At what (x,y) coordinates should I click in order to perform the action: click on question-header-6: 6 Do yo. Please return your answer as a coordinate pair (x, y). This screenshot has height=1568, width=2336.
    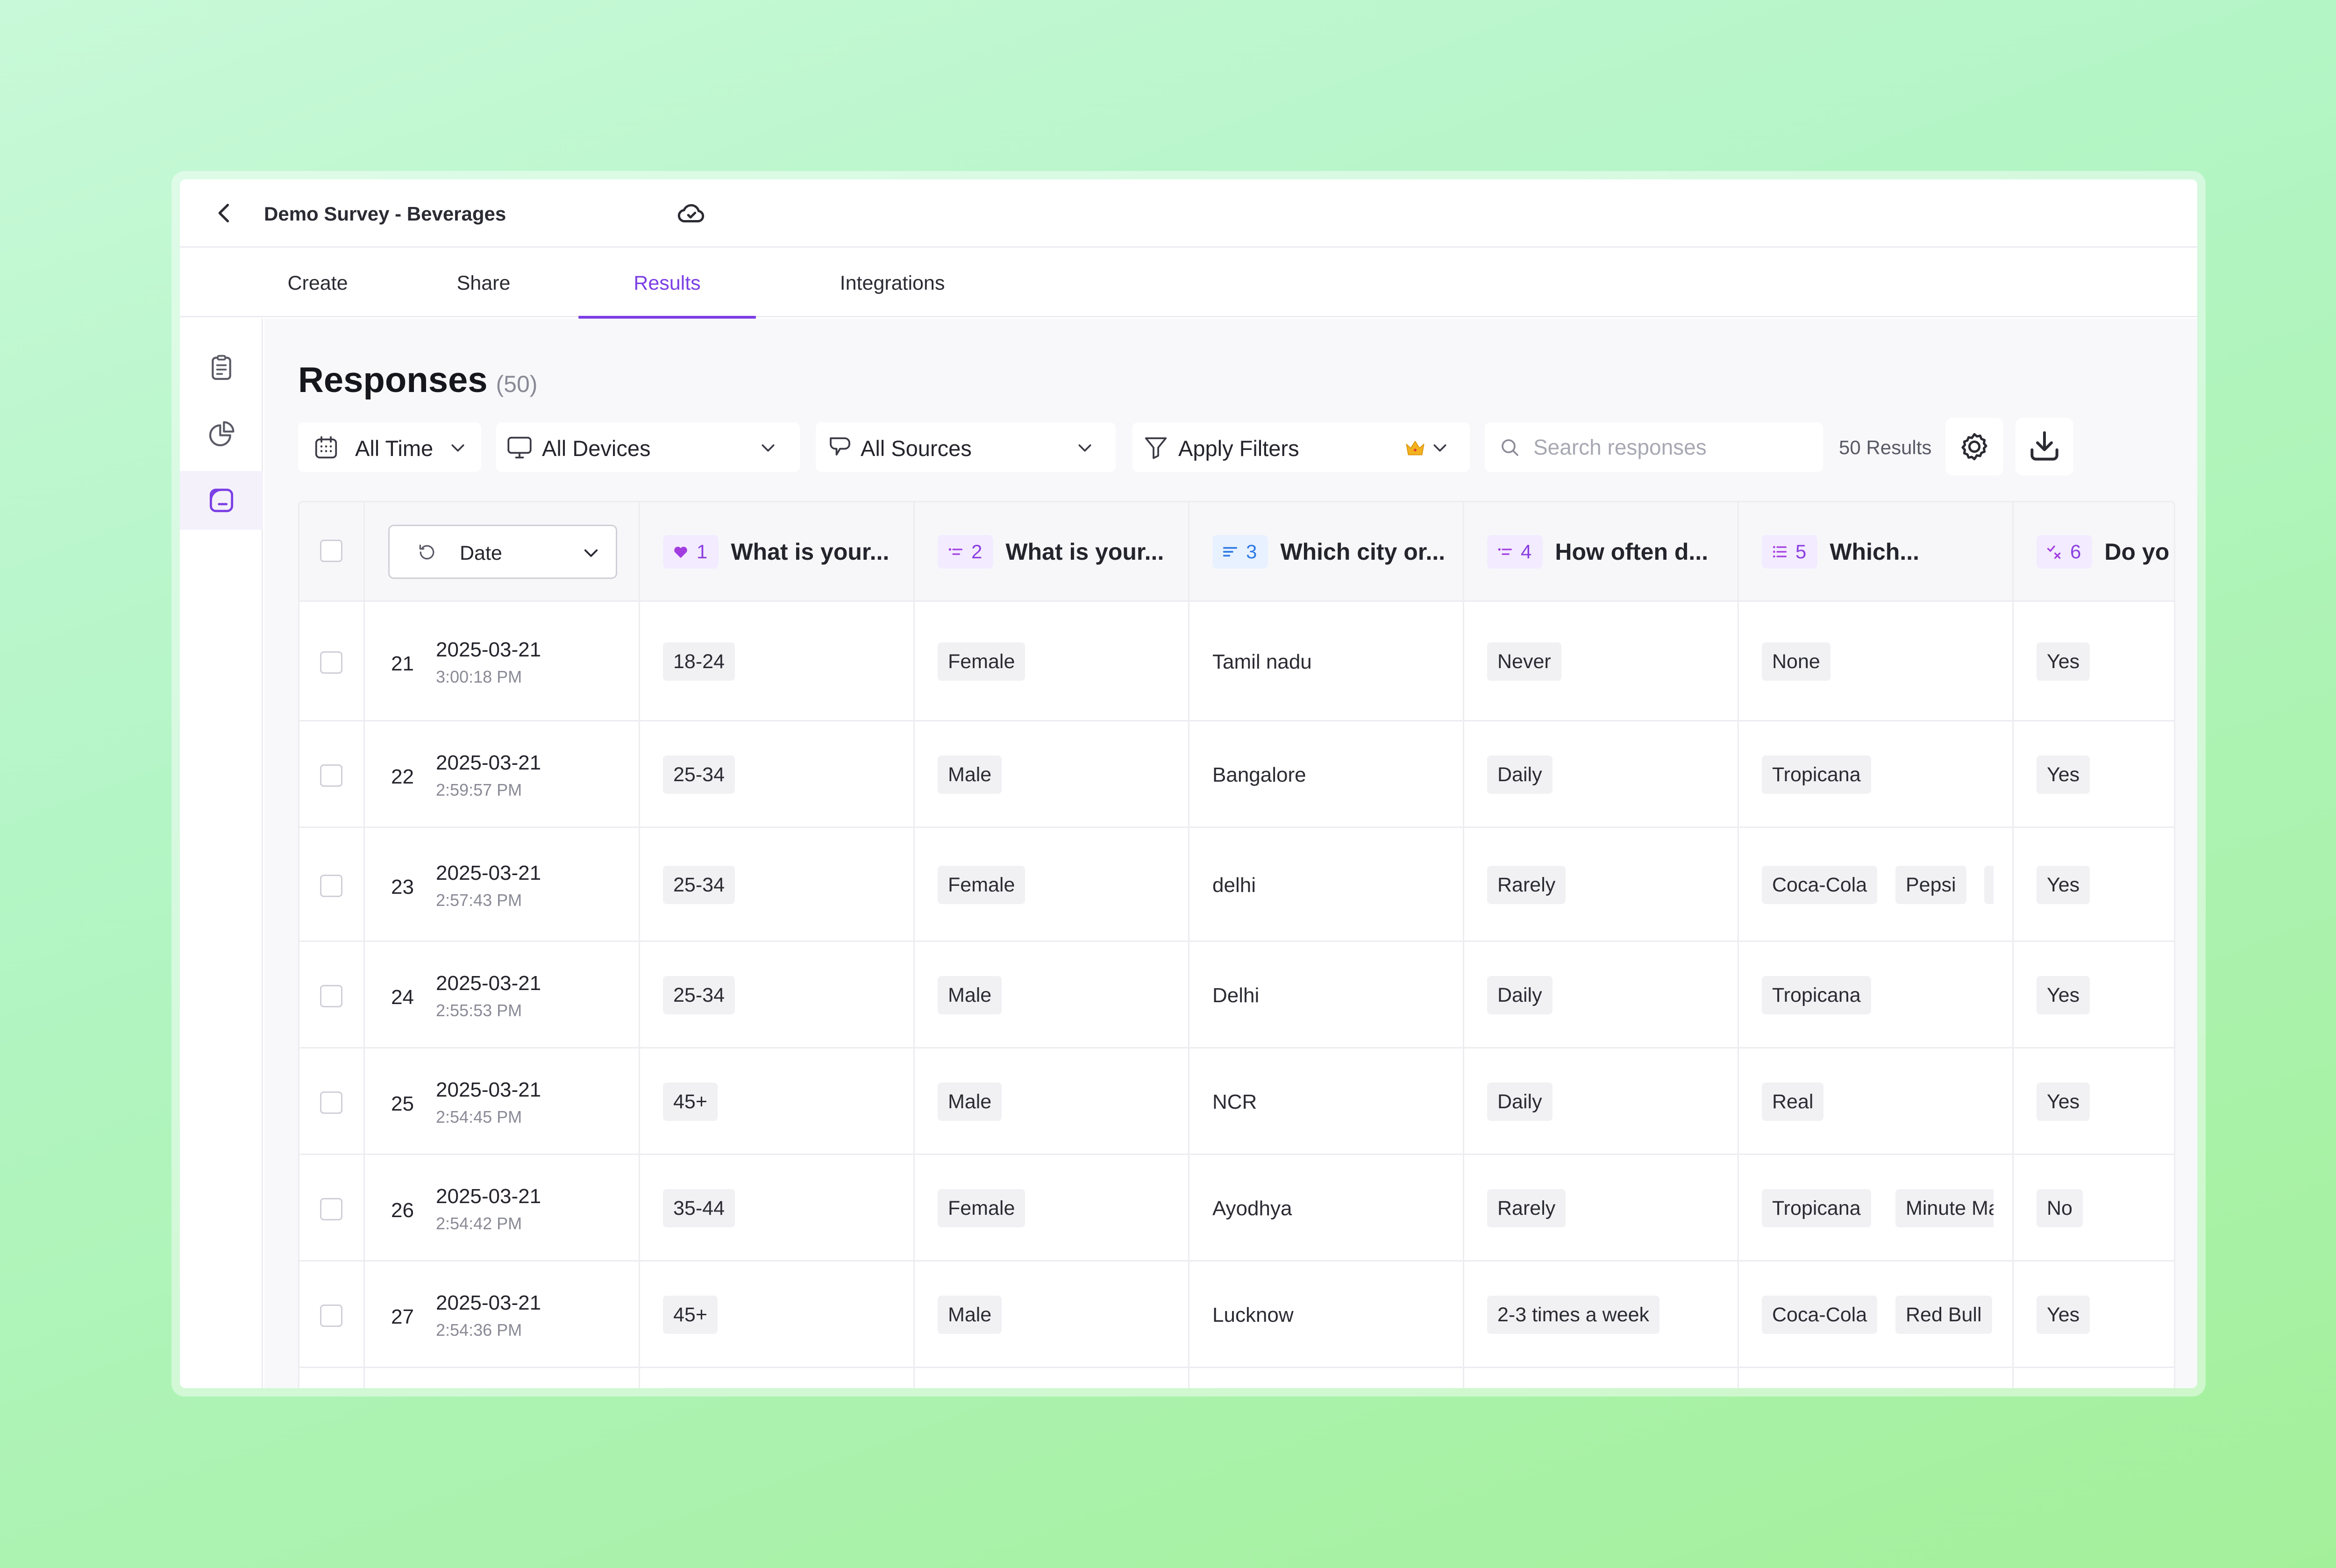
    Looking at the image, I should click on (2103, 552).